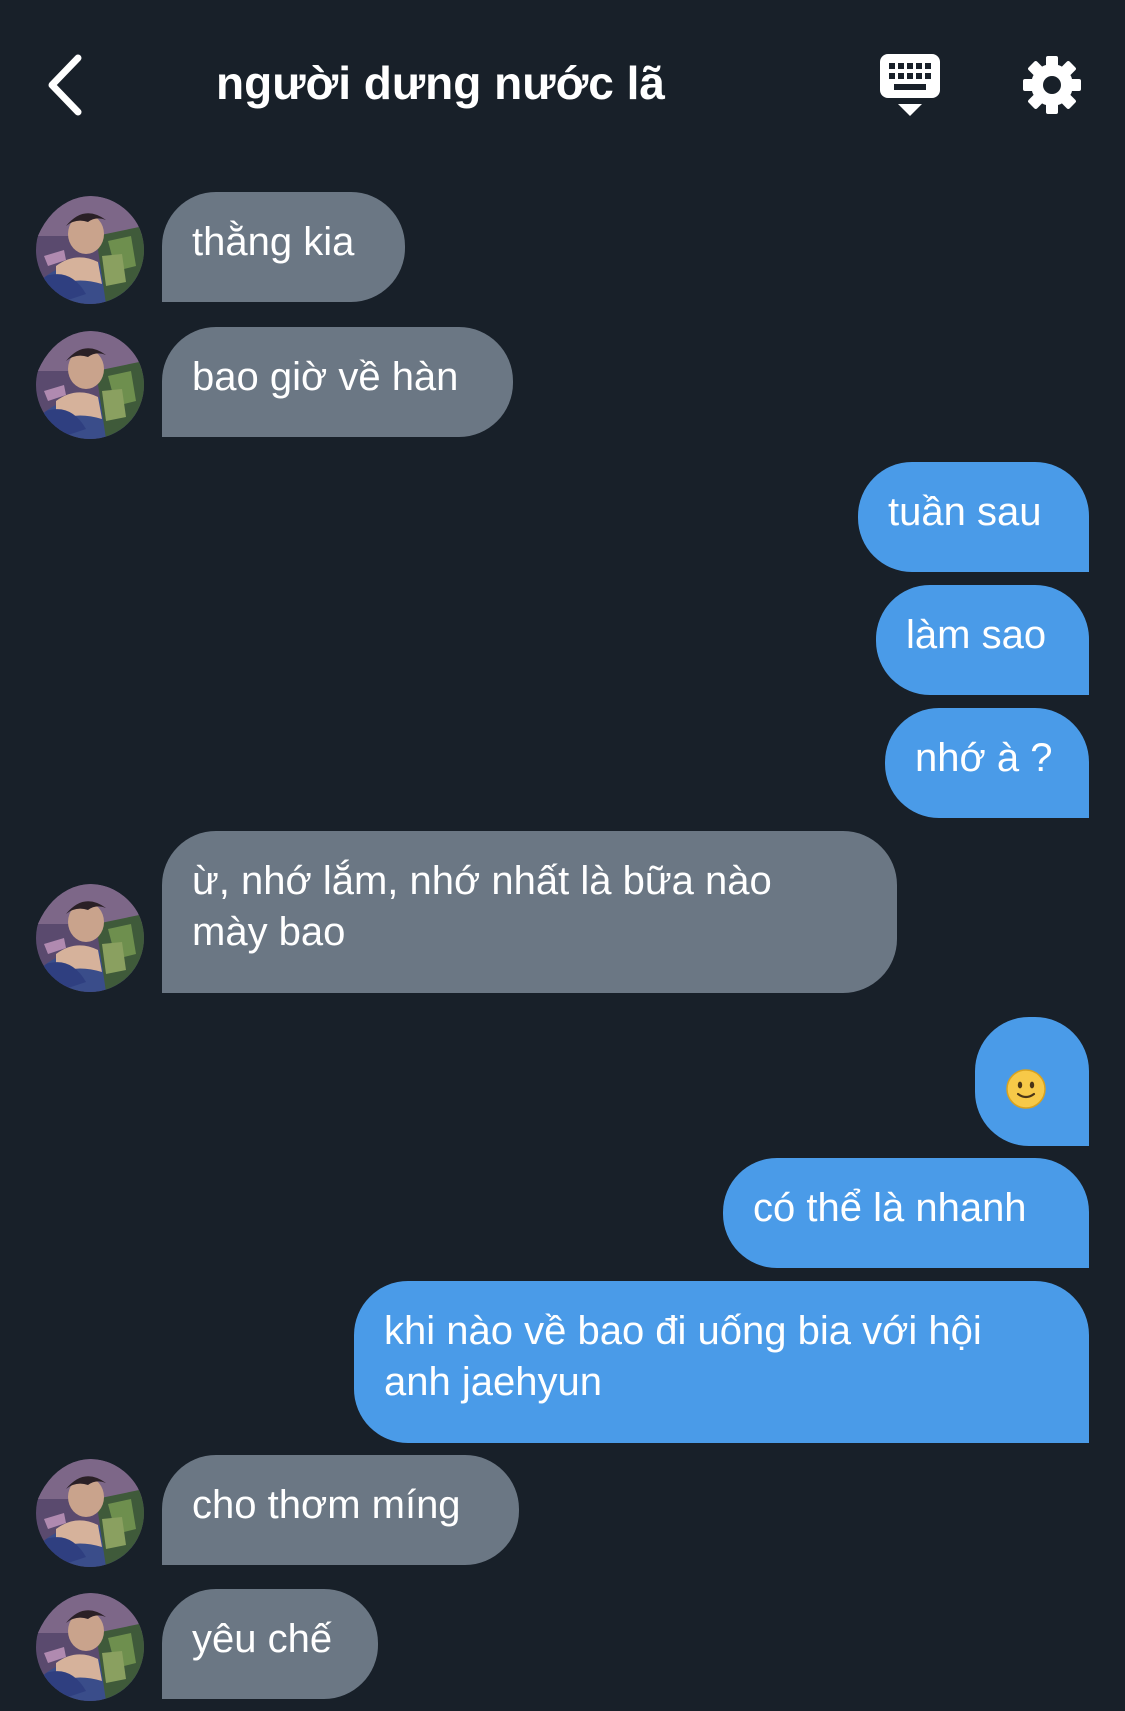  I want to click on outgoing-message-bubble: làm sao, so click(982, 640).